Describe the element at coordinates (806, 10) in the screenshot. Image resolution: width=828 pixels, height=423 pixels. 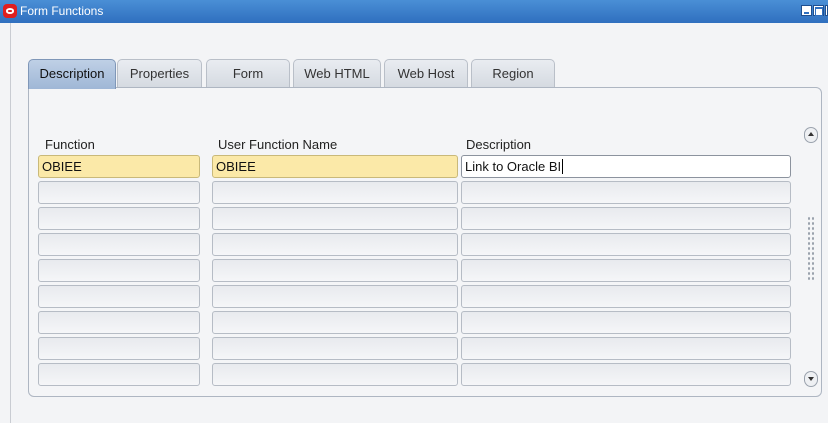
I see `minimize-icon` at that location.